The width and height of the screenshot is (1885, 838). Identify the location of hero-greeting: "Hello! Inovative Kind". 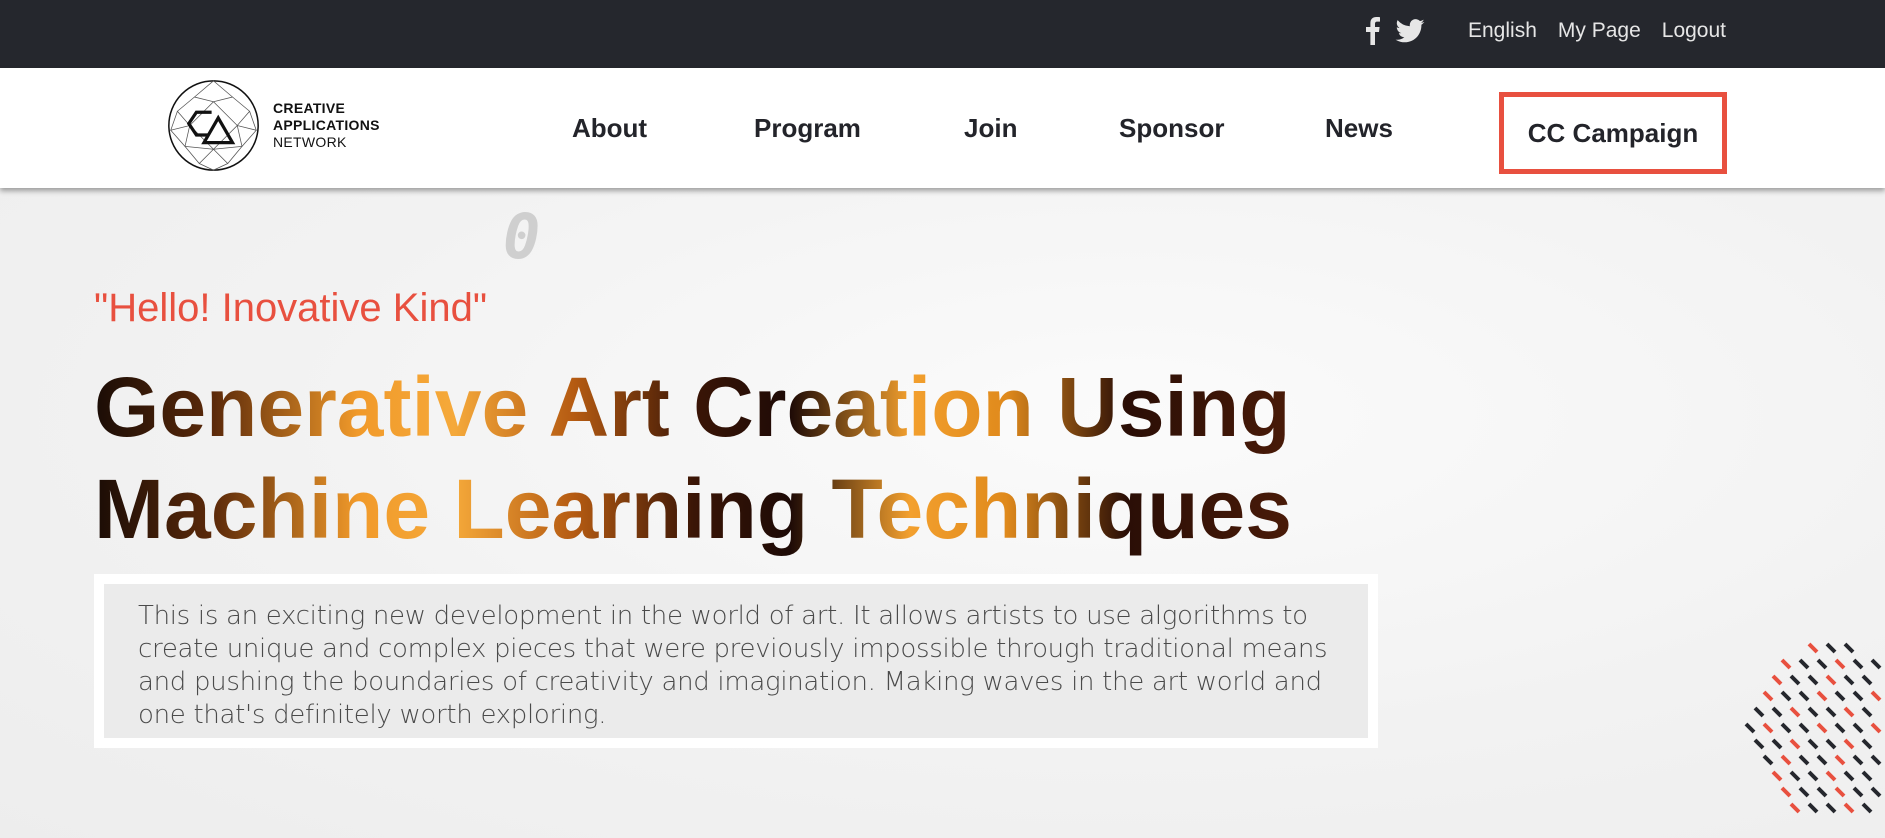
(291, 308).